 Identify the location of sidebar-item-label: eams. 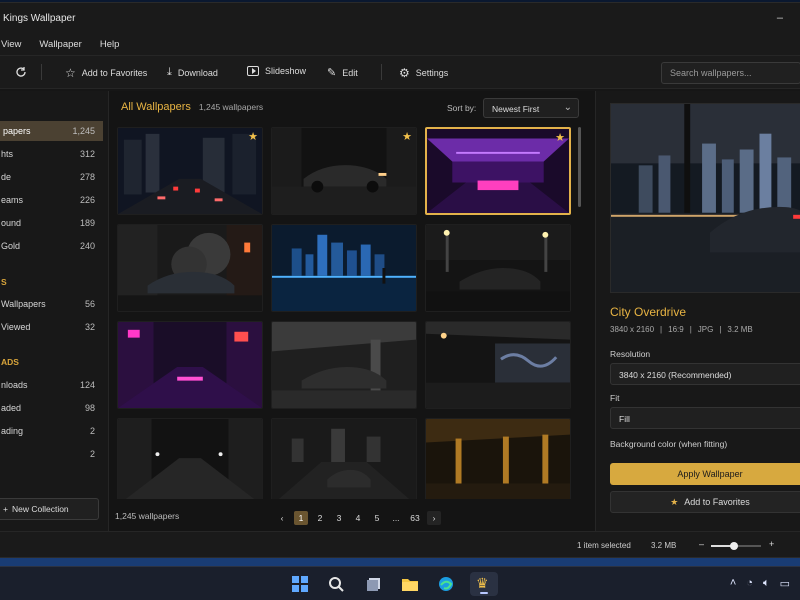
(12, 200).